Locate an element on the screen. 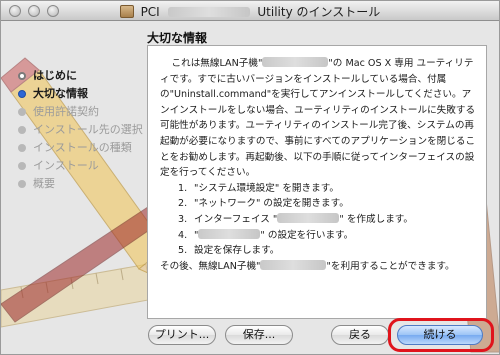 The width and height of the screenshot is (500, 355). step-install: インストール is located at coordinates (82, 166).